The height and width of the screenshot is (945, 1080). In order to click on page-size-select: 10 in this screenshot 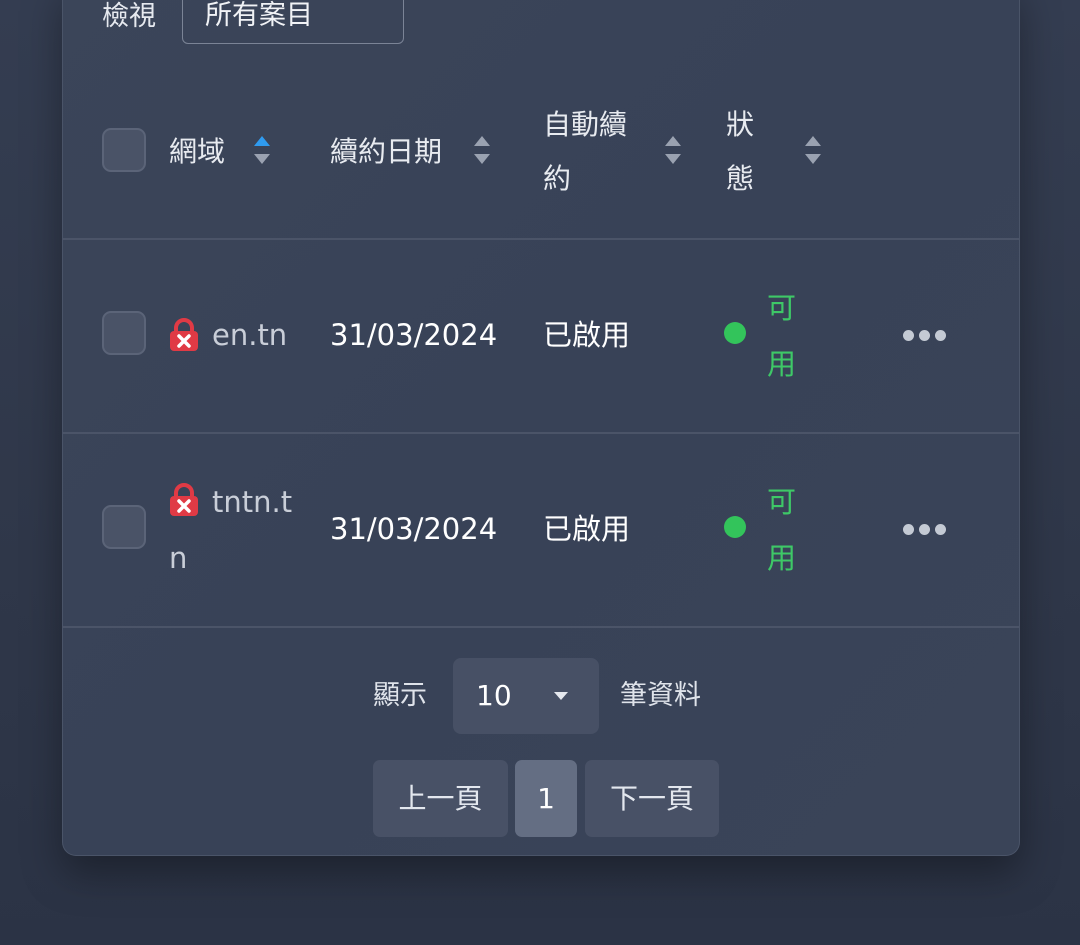, I will do `click(526, 696)`.